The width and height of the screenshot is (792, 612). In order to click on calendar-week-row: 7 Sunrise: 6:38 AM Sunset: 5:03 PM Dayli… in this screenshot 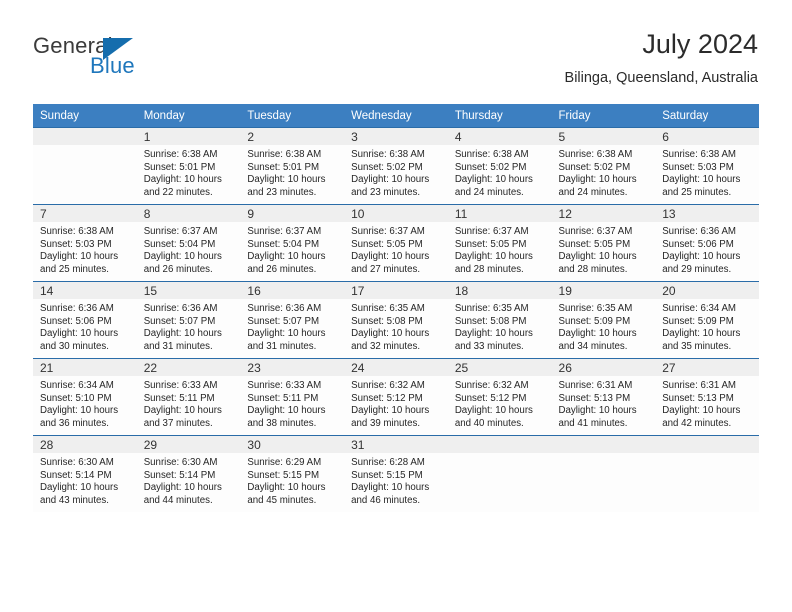, I will do `click(396, 243)`.